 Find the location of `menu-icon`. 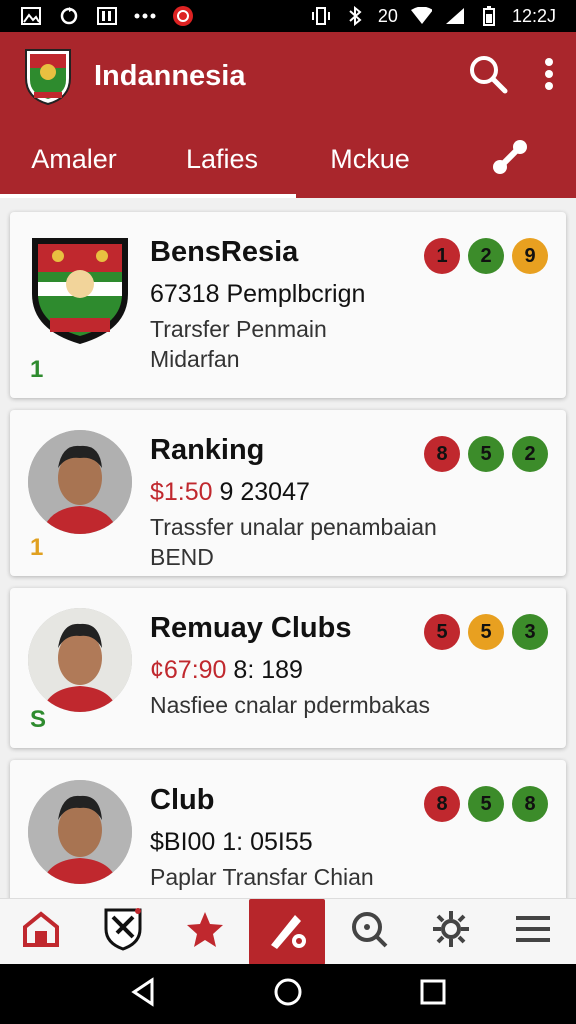

menu-icon is located at coordinates (533, 931).